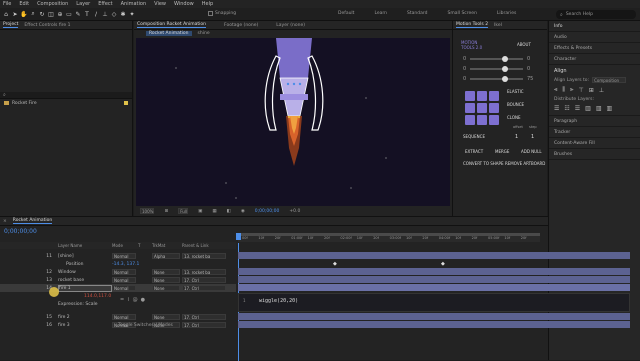 This screenshot has height=361, width=640. I want to click on breadcrumb-shine: shine, so click(204, 33).